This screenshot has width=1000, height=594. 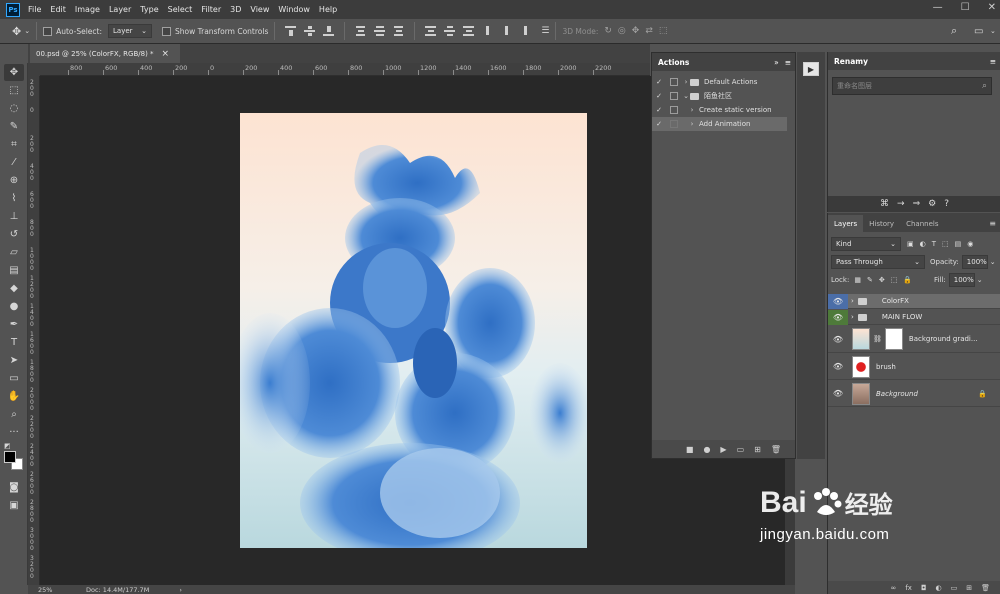 What do you see at coordinates (14, 378) in the screenshot?
I see `rectangle-tool-icon: ▭` at bounding box center [14, 378].